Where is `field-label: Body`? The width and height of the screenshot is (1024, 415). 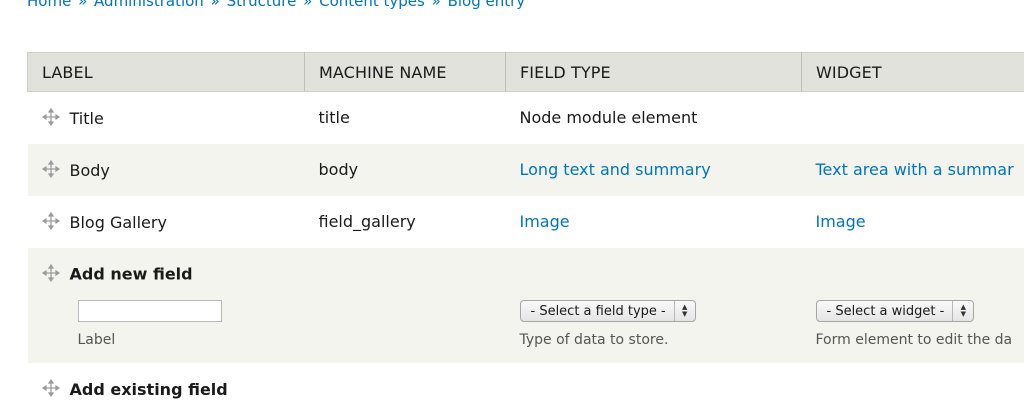 field-label: Body is located at coordinates (90, 170).